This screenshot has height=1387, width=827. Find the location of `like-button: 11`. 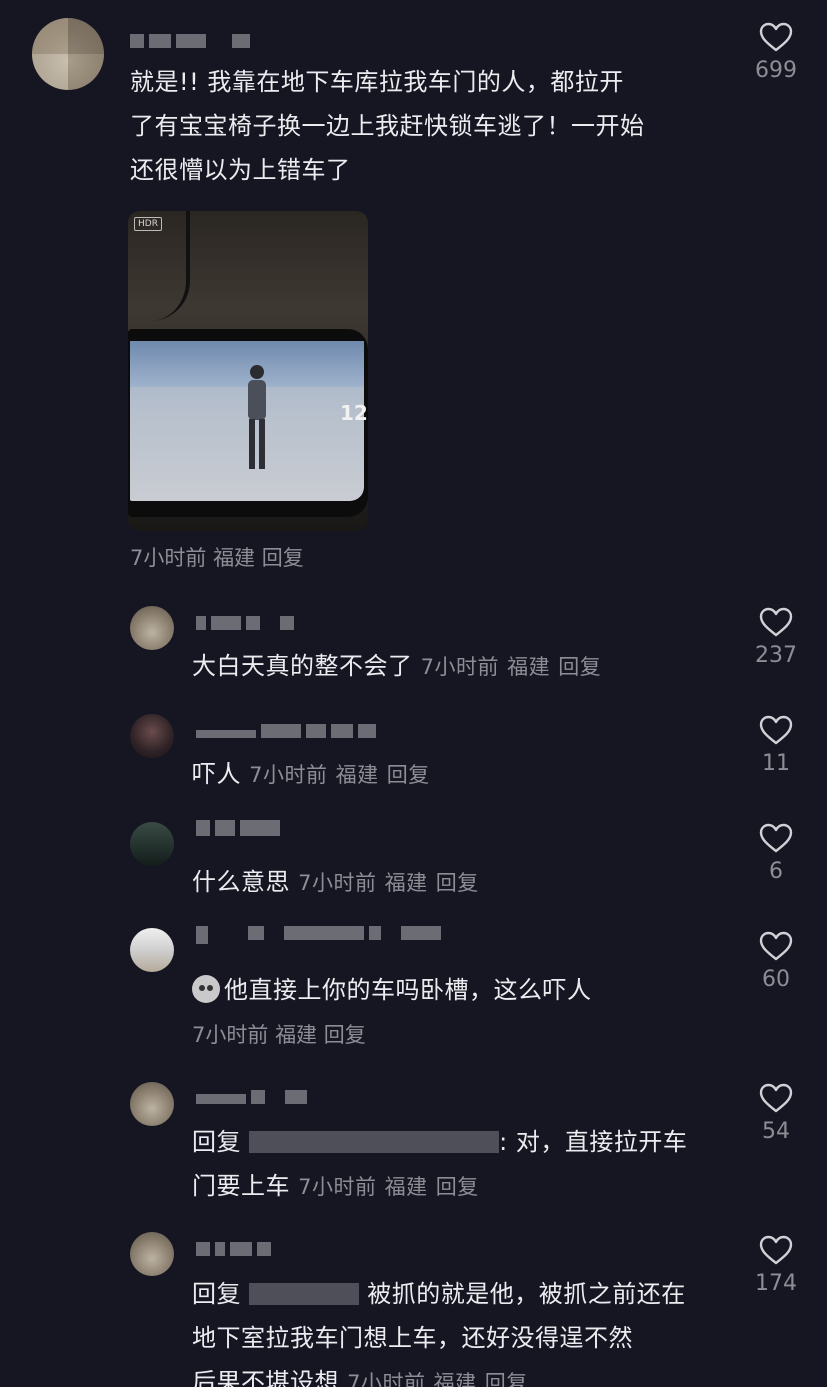

like-button: 11 is located at coordinates (776, 745).